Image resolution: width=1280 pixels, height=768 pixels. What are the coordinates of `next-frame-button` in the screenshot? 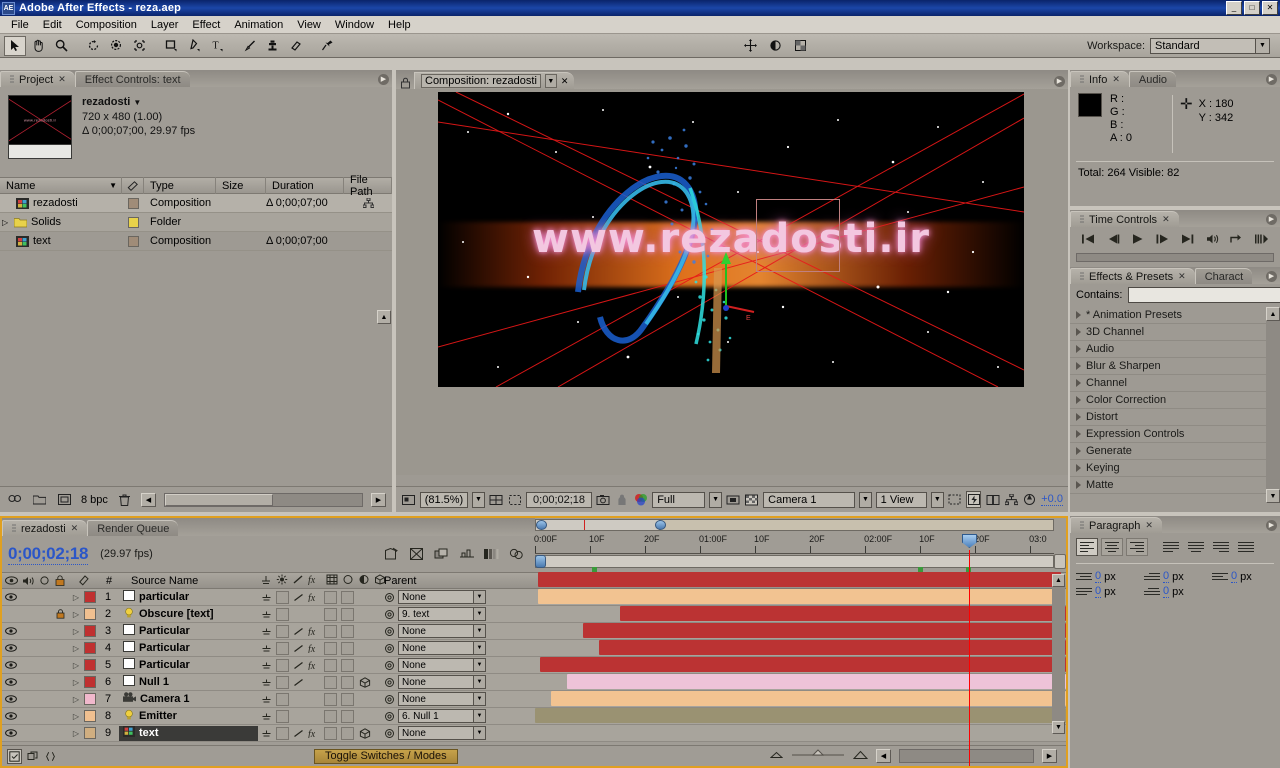 It's located at (1163, 239).